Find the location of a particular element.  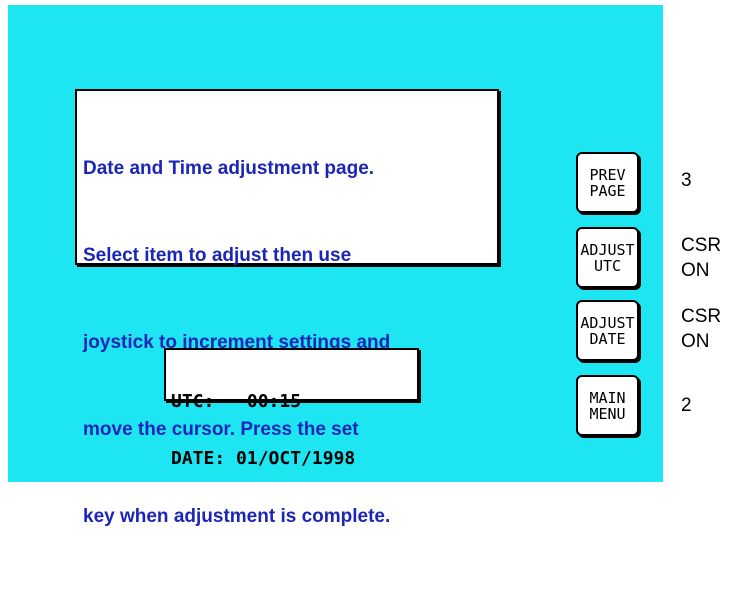

date-value: 01/OCT/1998 is located at coordinates (296, 458).